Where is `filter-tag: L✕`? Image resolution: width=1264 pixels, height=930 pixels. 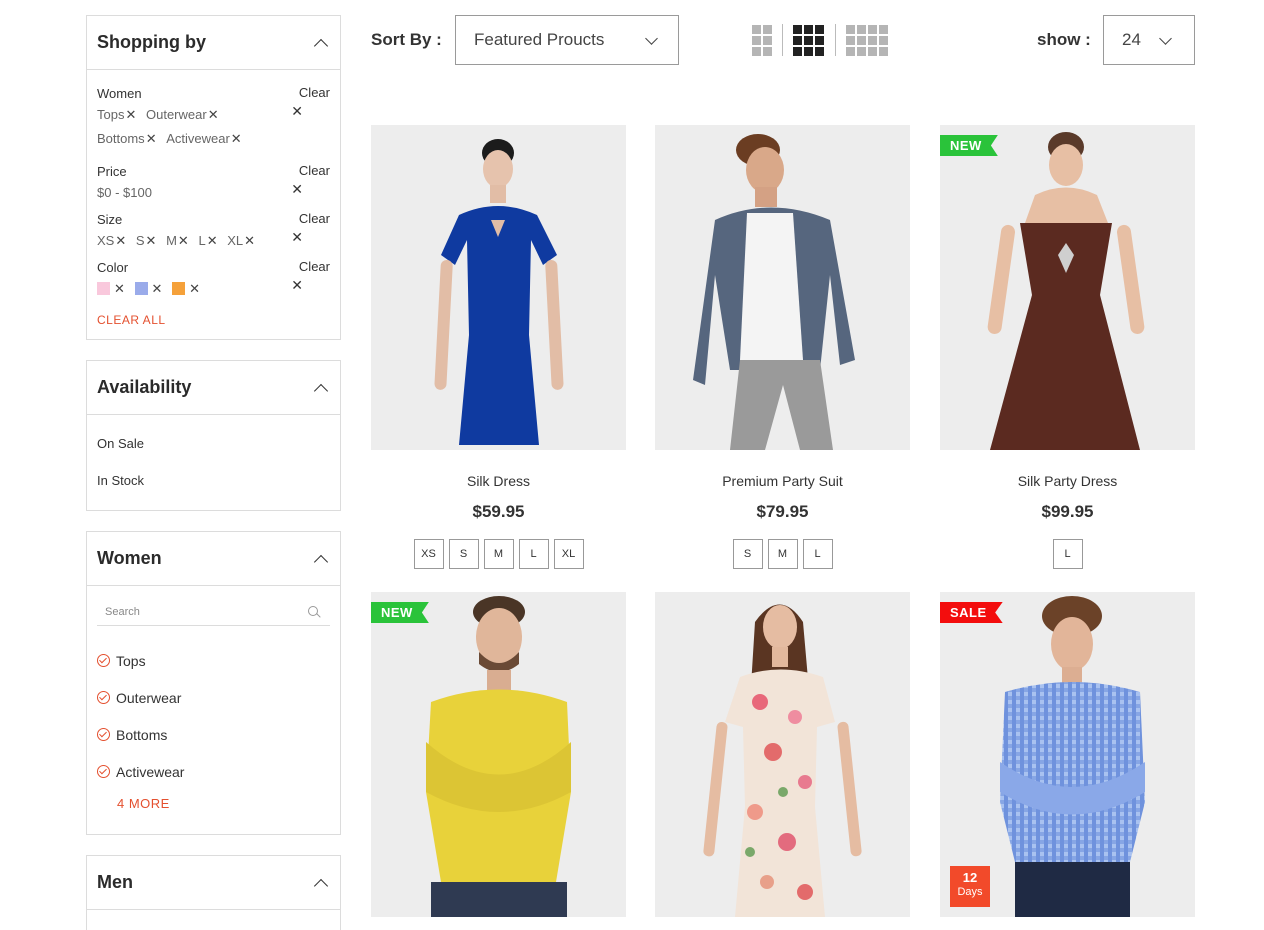
filter-tag: L✕ is located at coordinates (207, 241).